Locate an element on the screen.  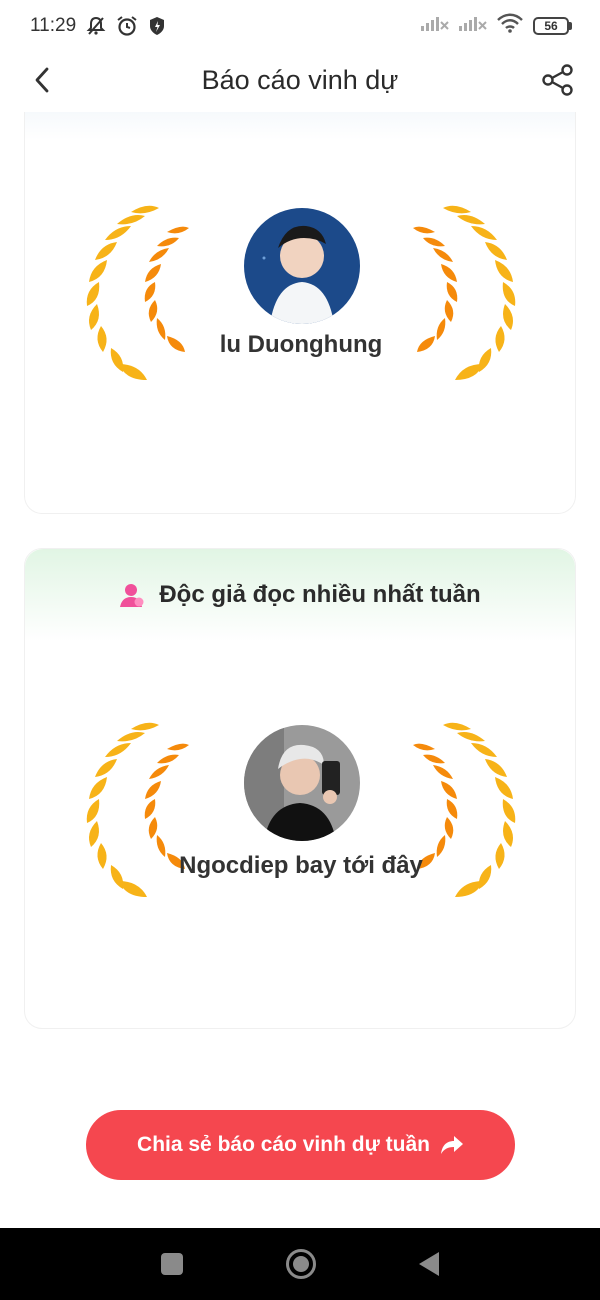
card-title: Độc giả đọc nhiều nhất tuần is located at coordinates (320, 594).